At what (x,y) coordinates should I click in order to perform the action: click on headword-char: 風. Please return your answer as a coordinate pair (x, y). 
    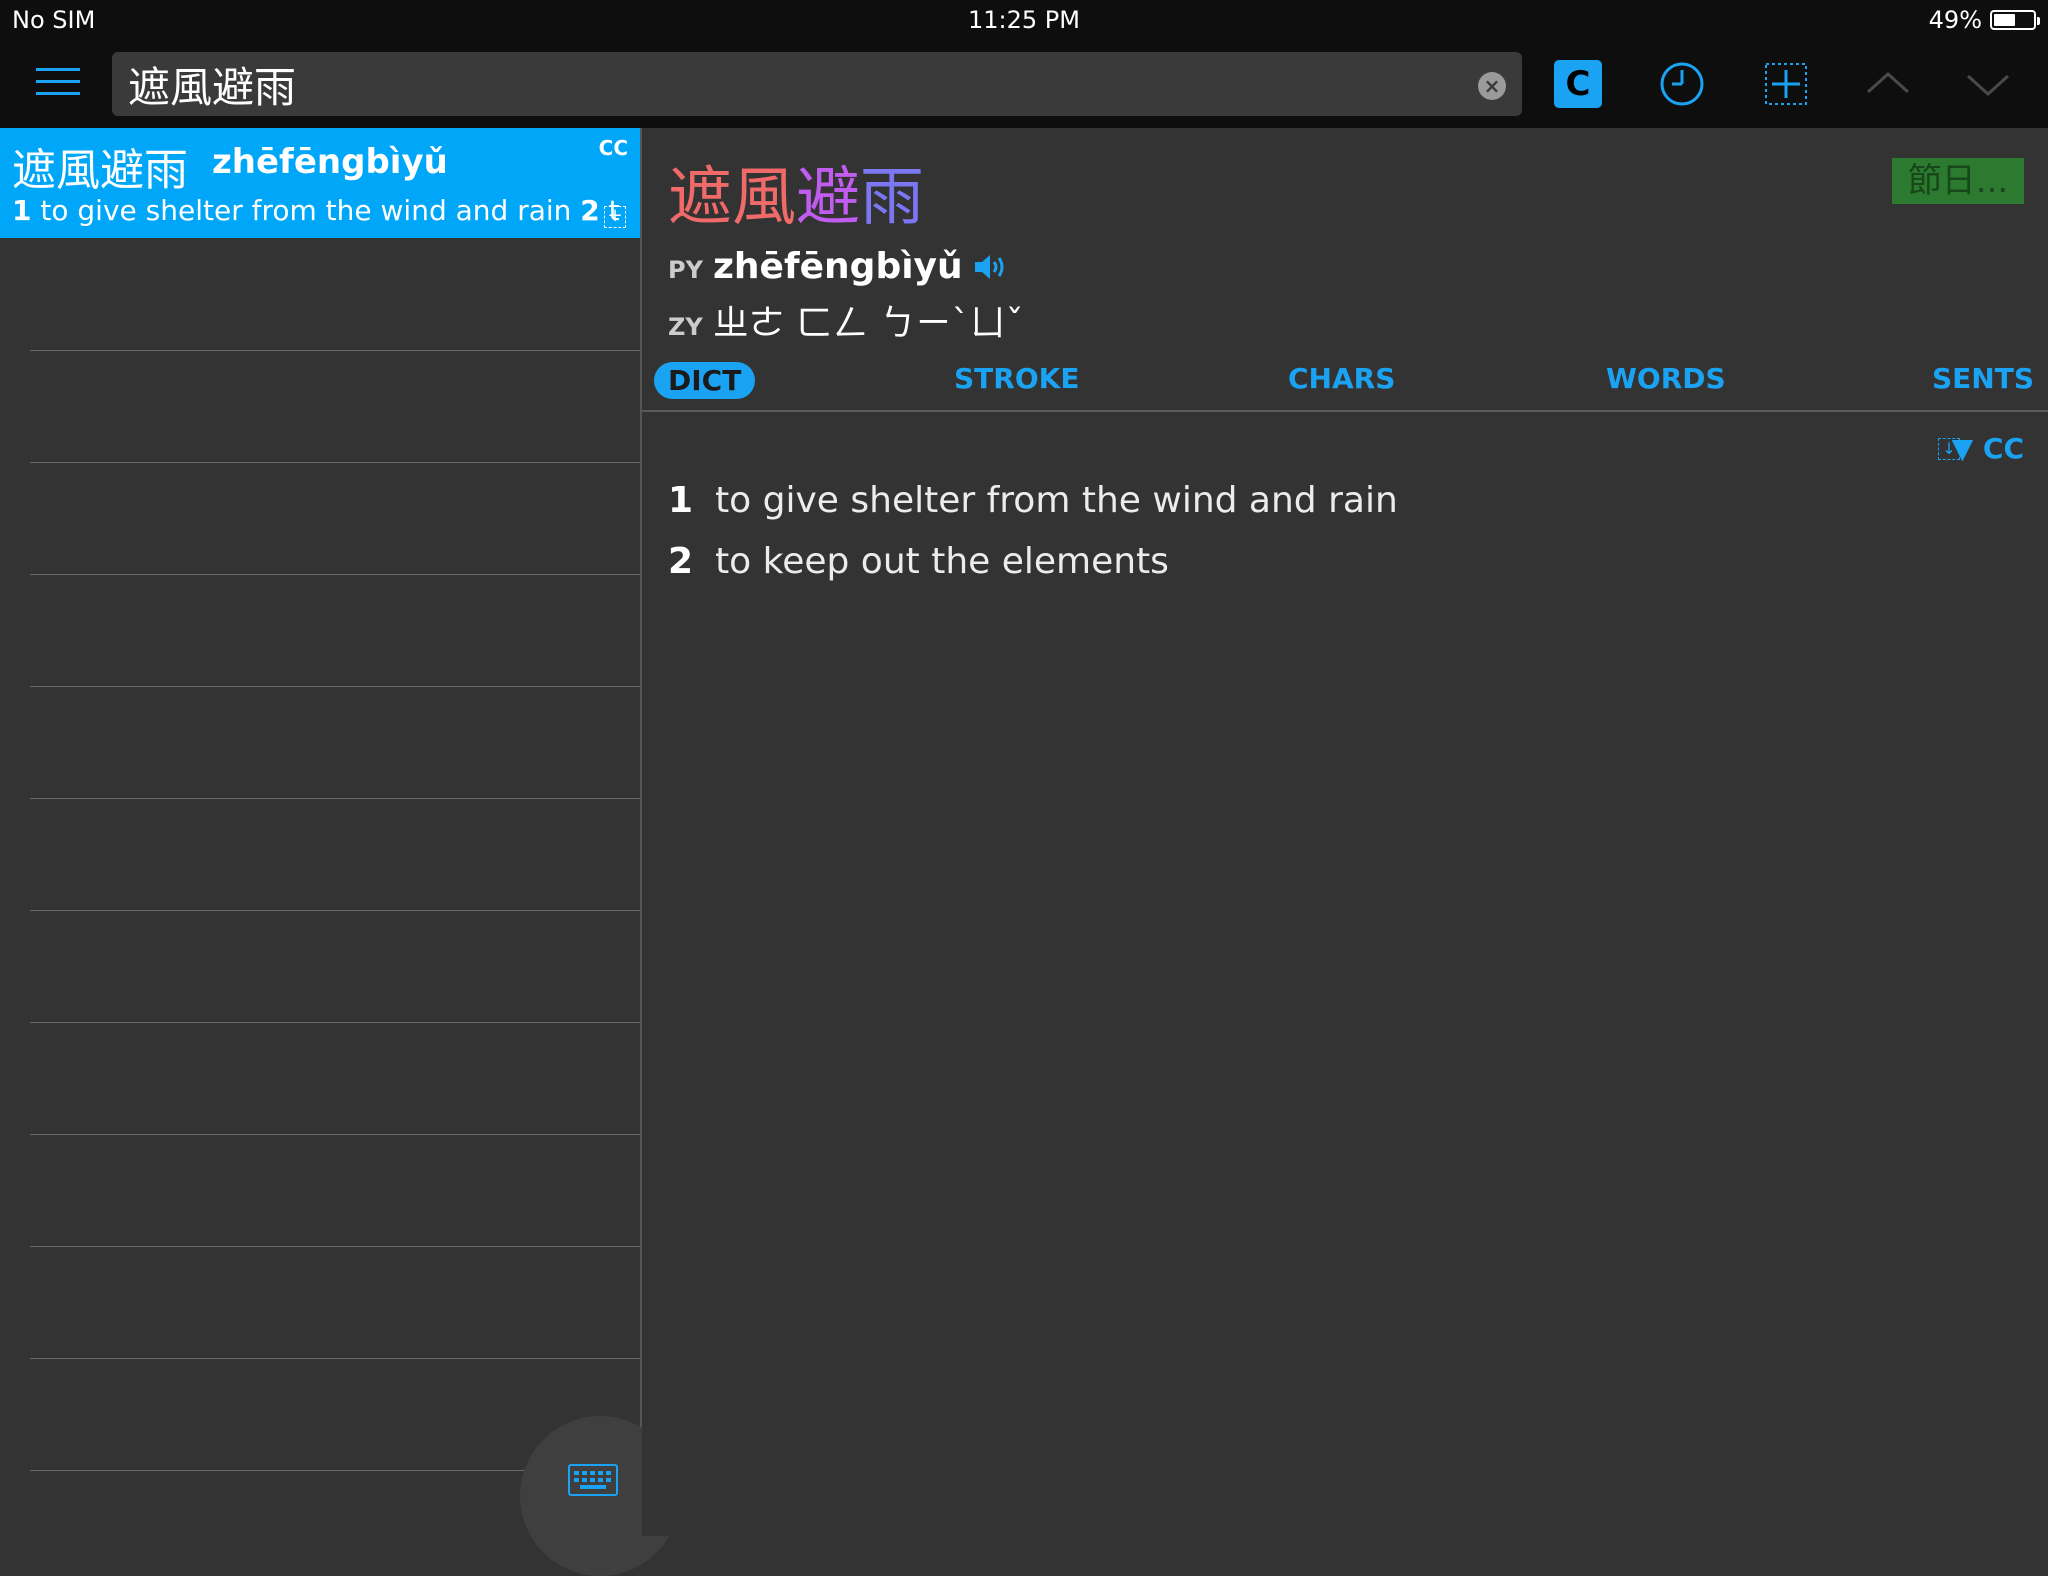
    Looking at the image, I should click on (764, 192).